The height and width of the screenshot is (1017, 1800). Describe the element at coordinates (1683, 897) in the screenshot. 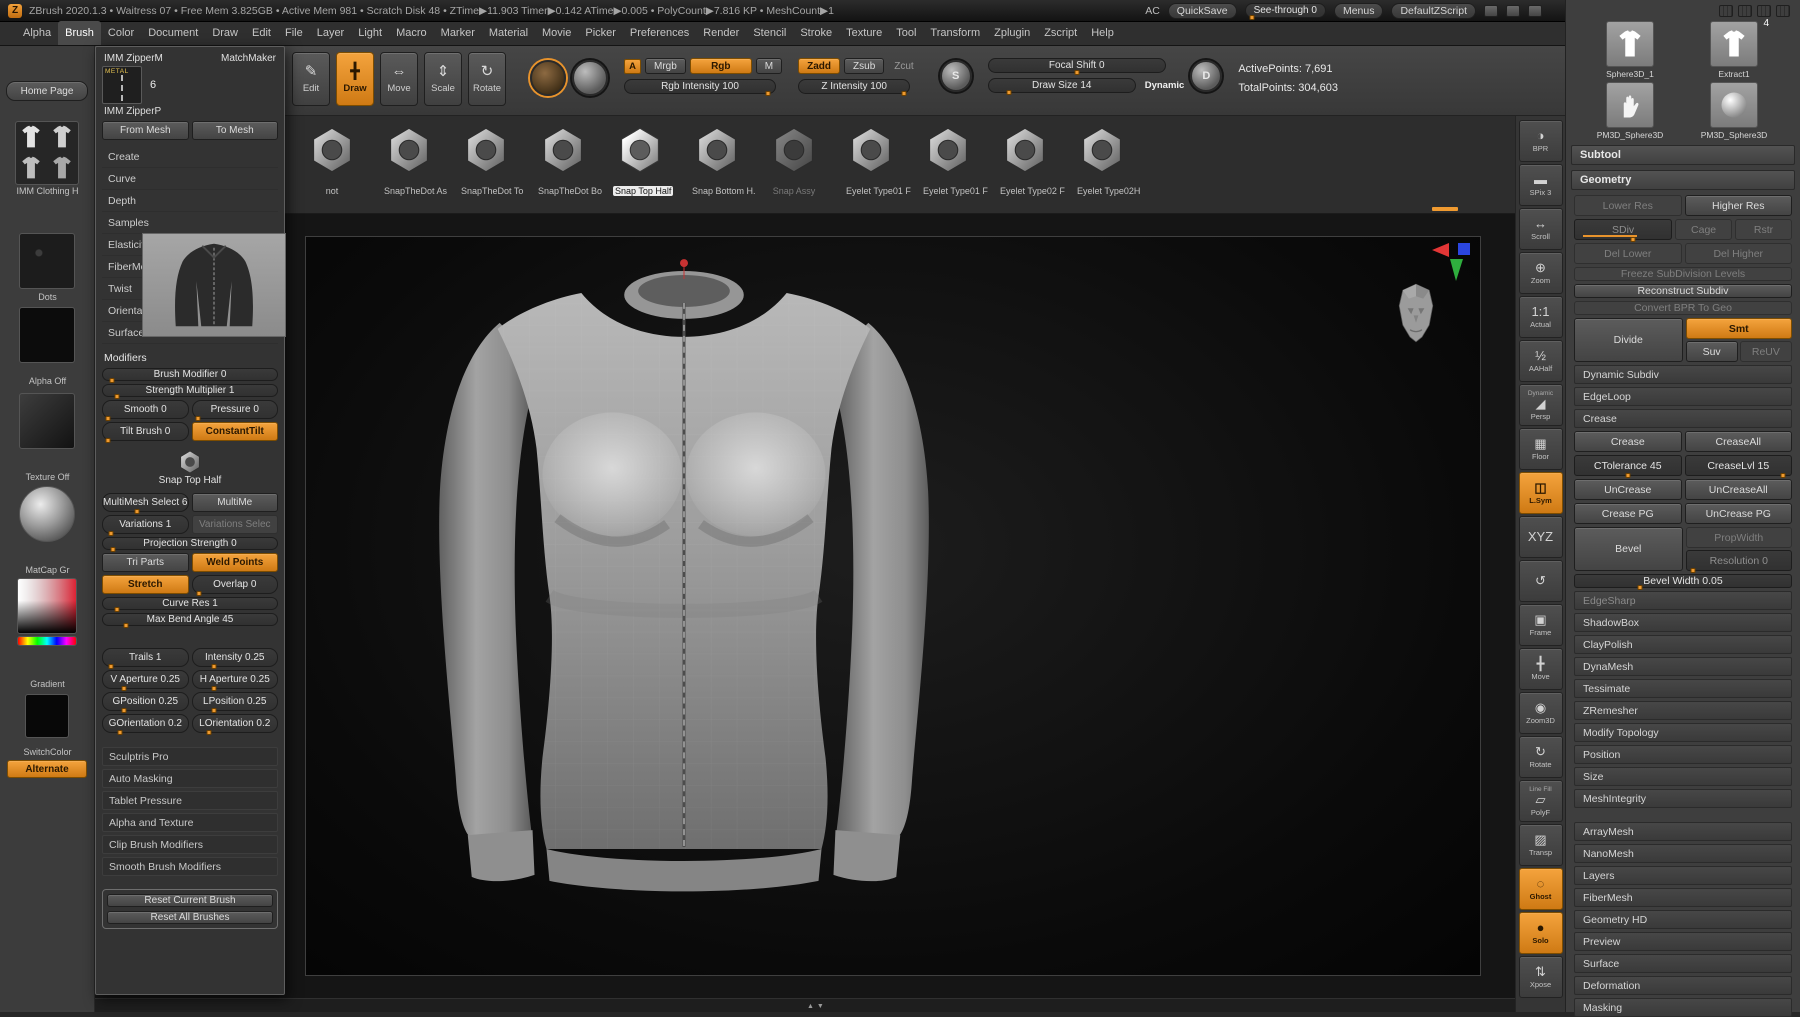

I see `tool-palette-section: FiberMesh` at that location.